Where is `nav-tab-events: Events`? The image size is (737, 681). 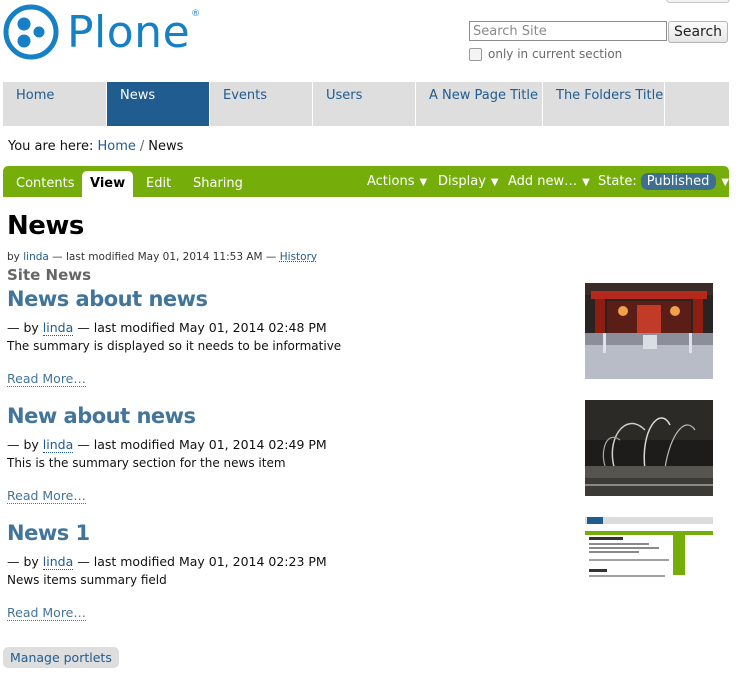 nav-tab-events: Events is located at coordinates (261, 104).